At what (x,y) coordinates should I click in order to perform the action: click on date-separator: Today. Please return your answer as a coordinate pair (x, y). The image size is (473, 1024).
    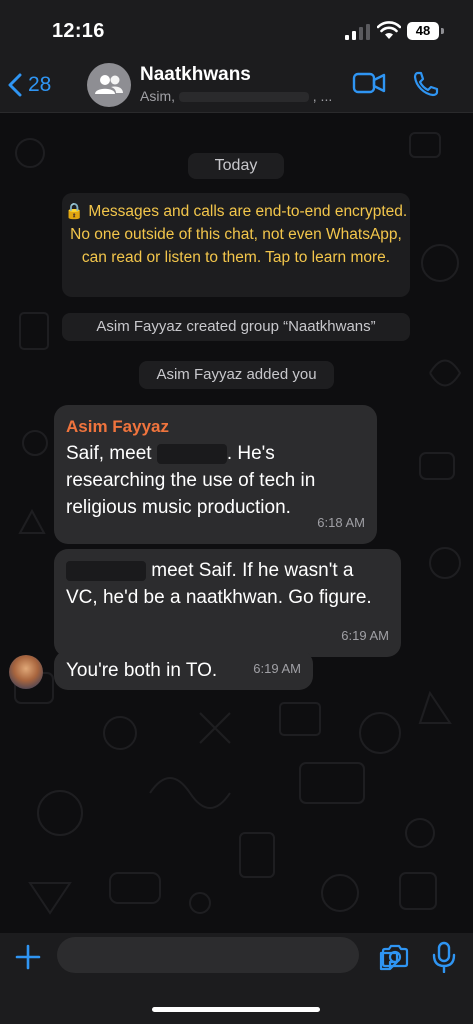
    Looking at the image, I should click on (236, 166).